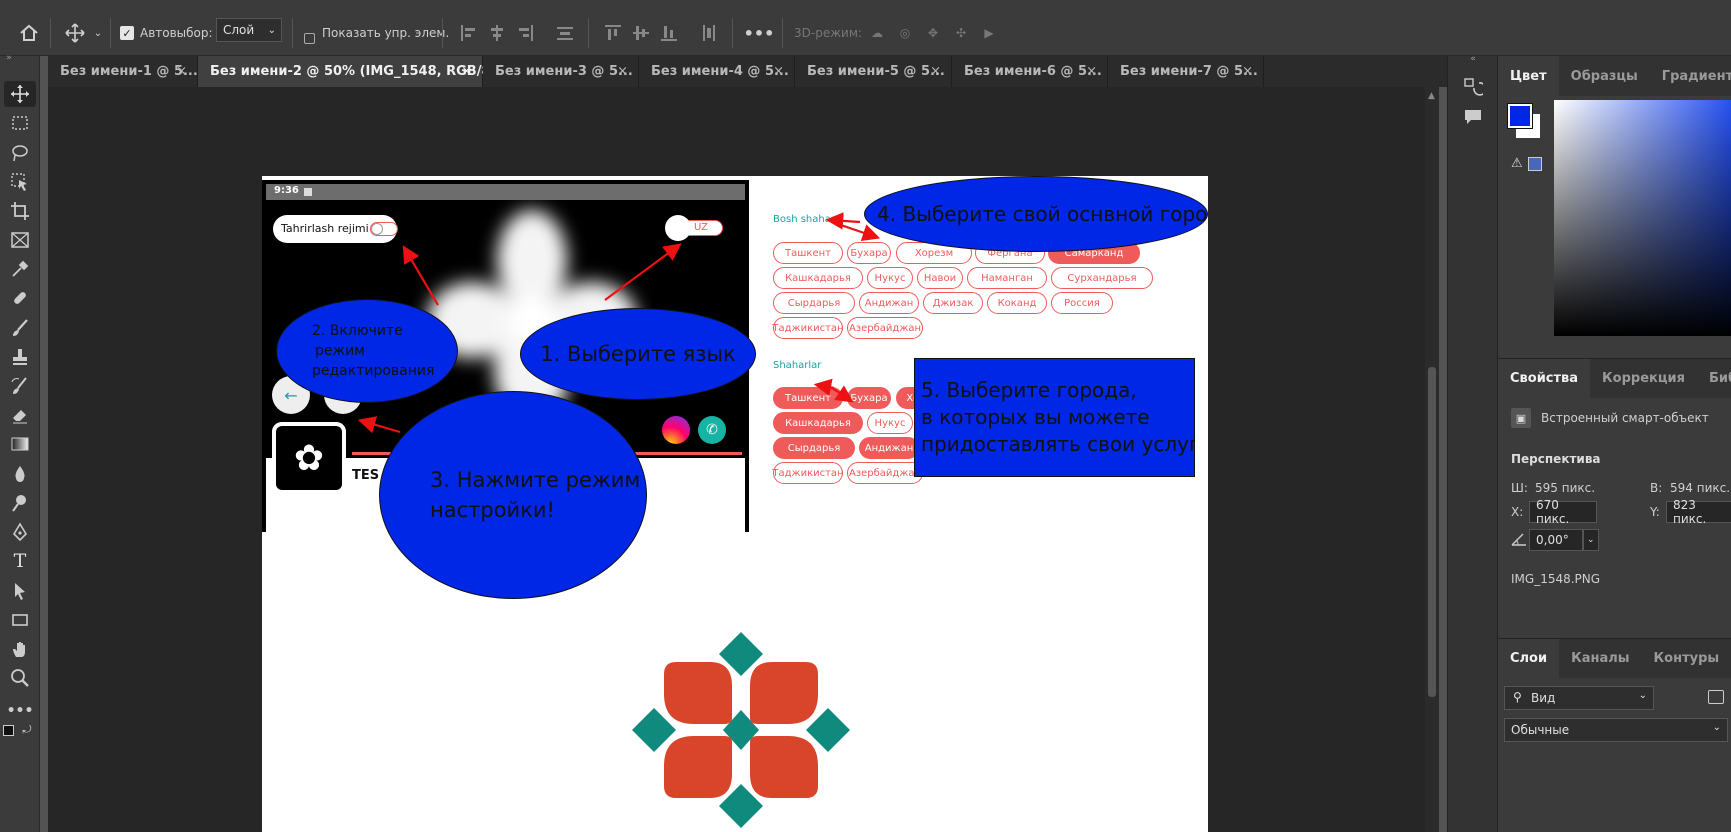 This screenshot has height=832, width=1731. What do you see at coordinates (309, 38) in the screenshot?
I see `show-controls-checkbox` at bounding box center [309, 38].